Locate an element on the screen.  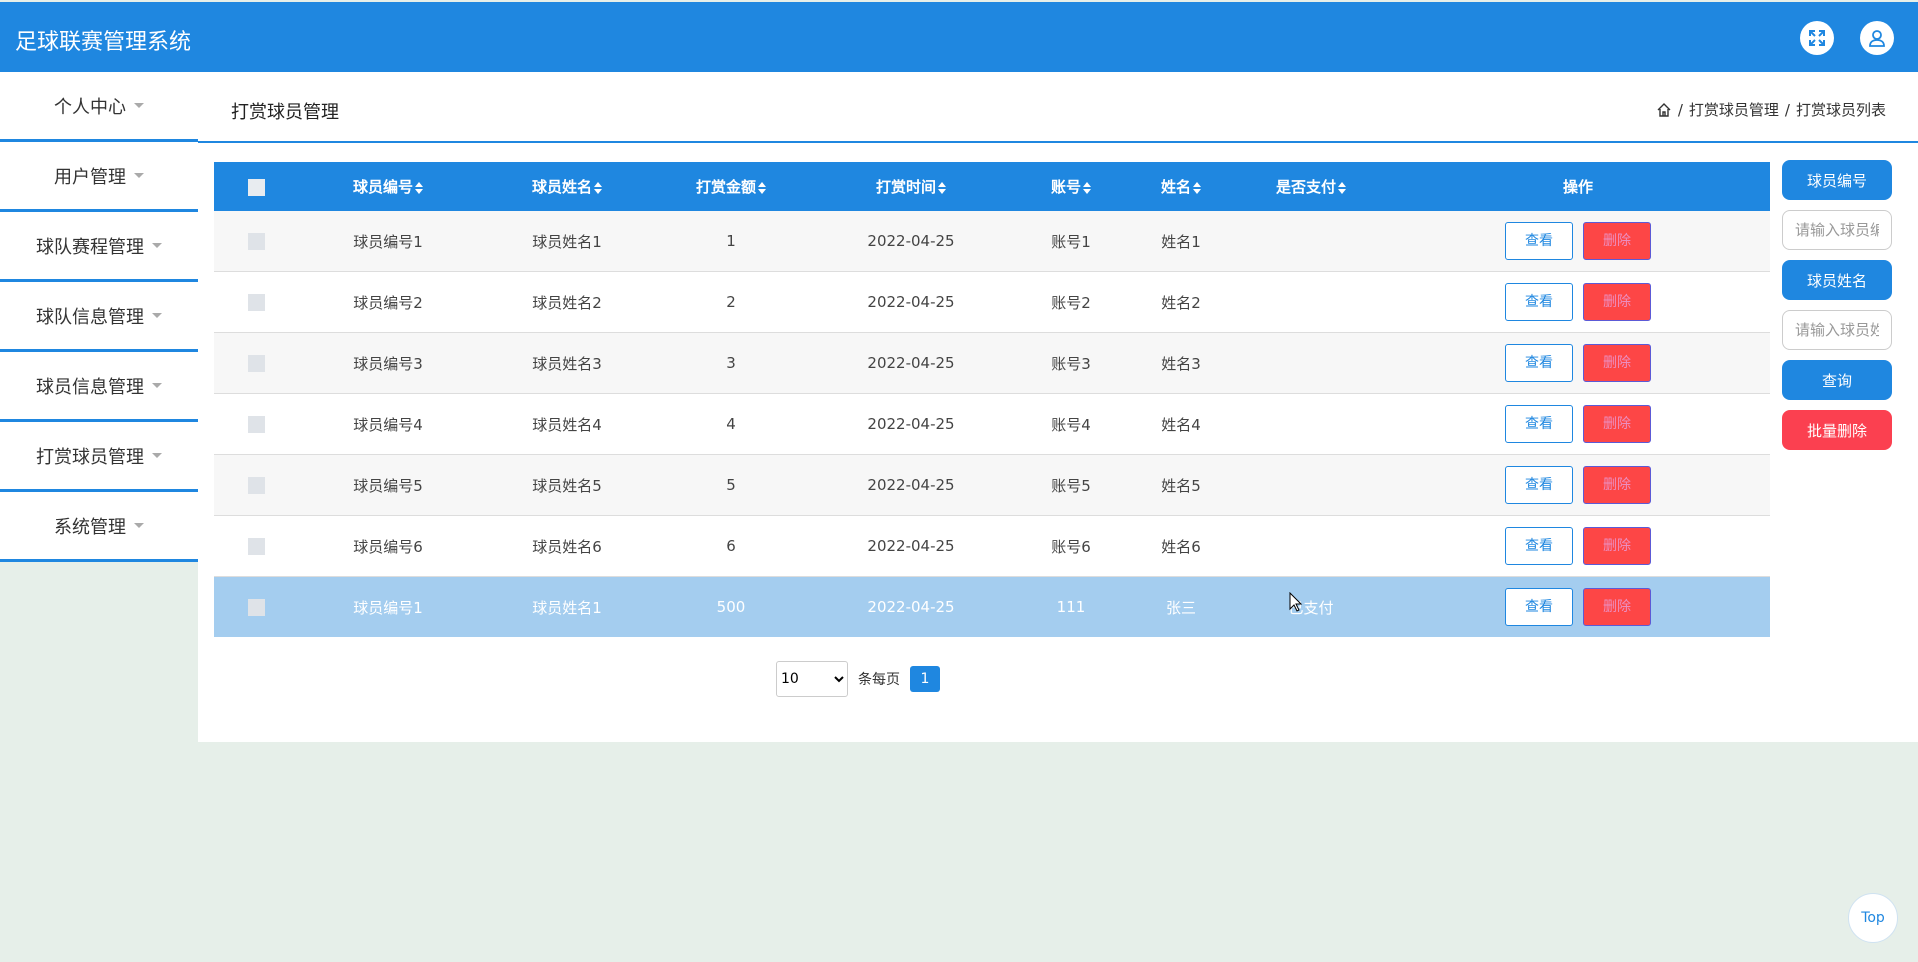
player-name-input is located at coordinates (1837, 330).